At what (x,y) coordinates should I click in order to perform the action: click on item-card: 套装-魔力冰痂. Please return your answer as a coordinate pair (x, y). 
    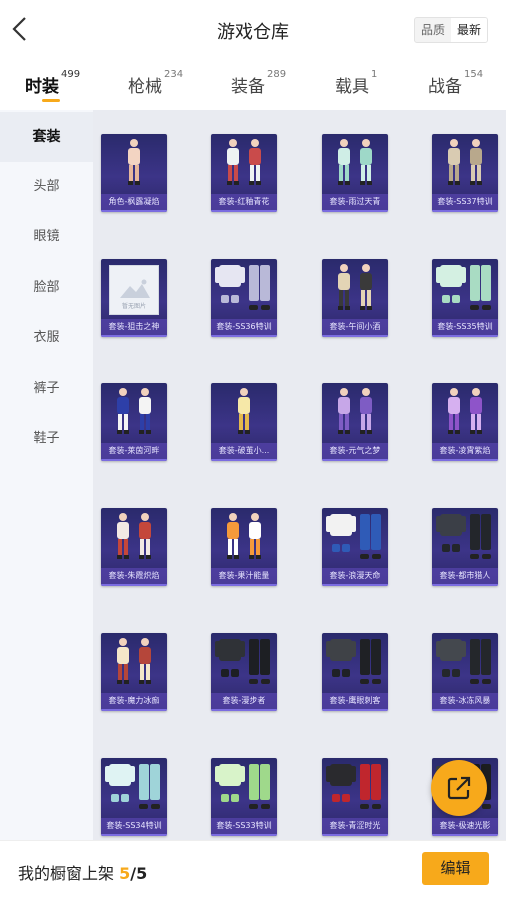
    Looking at the image, I should click on (134, 672).